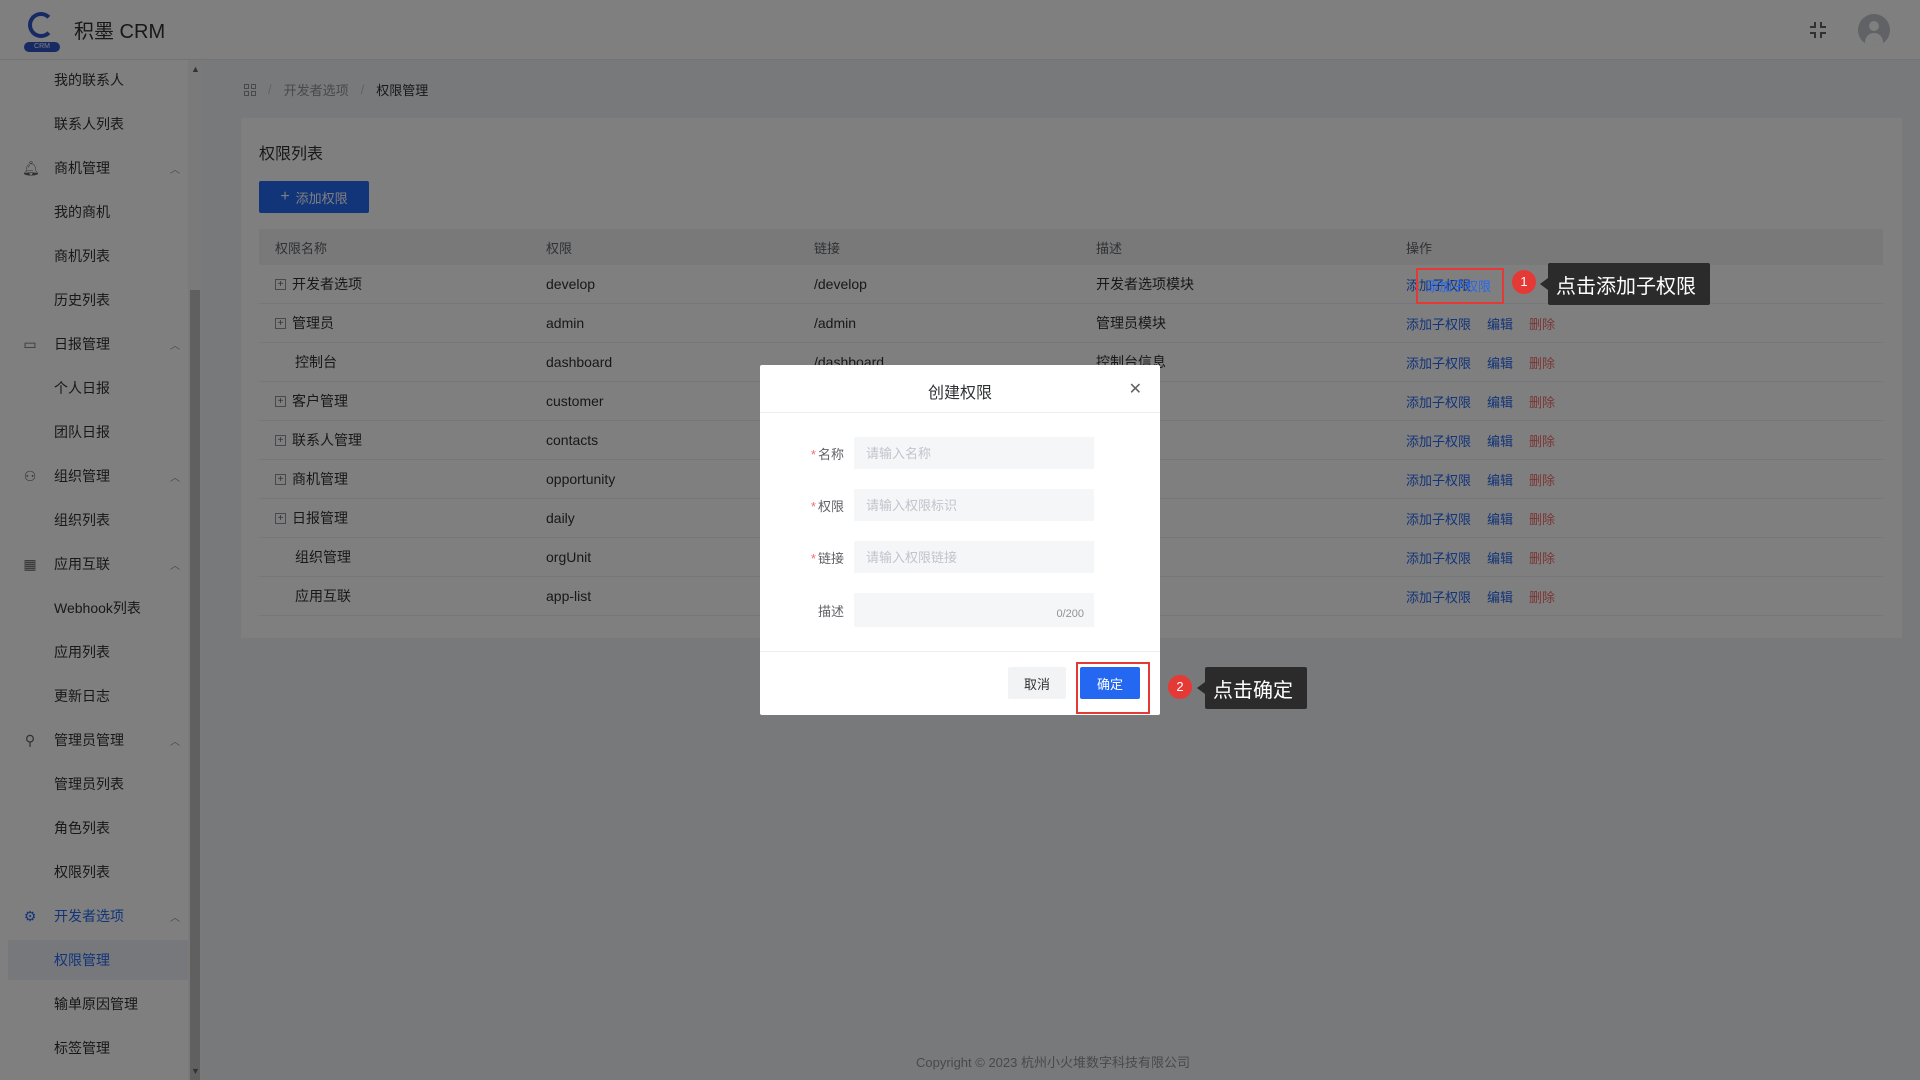 The image size is (1920, 1080). Describe the element at coordinates (974, 505) in the screenshot. I see `permission-input` at that location.